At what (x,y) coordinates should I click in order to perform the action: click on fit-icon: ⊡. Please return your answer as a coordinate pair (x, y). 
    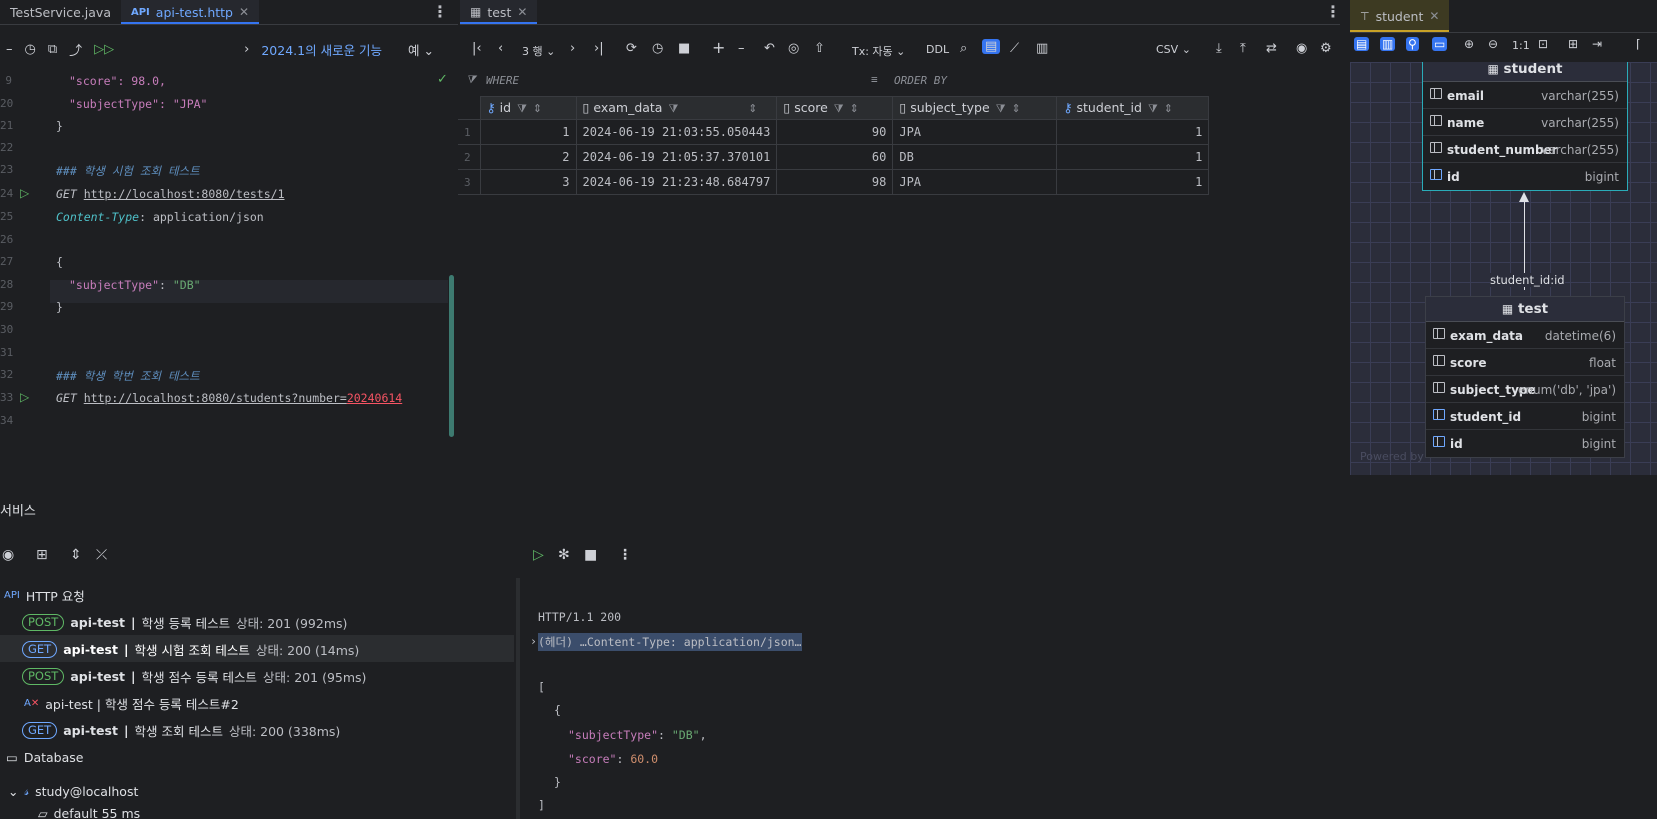
    Looking at the image, I should click on (1543, 44).